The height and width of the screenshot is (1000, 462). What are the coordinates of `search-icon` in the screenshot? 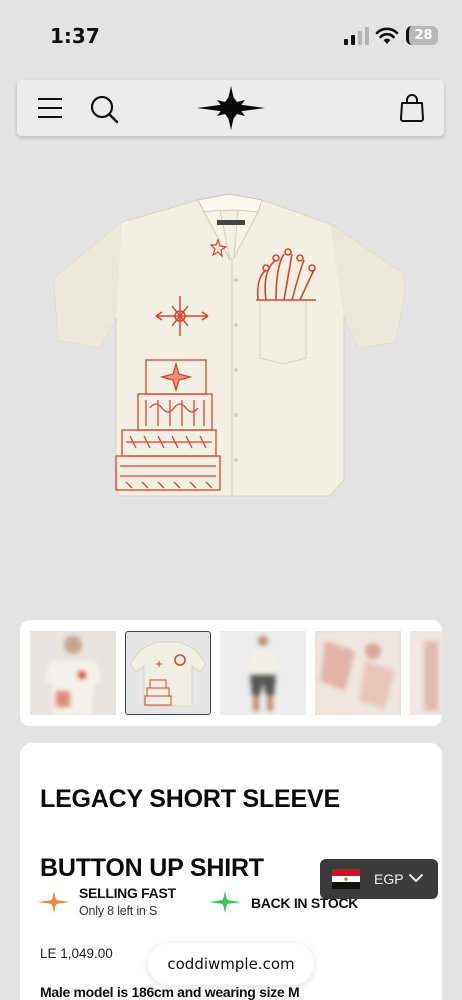 It's located at (104, 109).